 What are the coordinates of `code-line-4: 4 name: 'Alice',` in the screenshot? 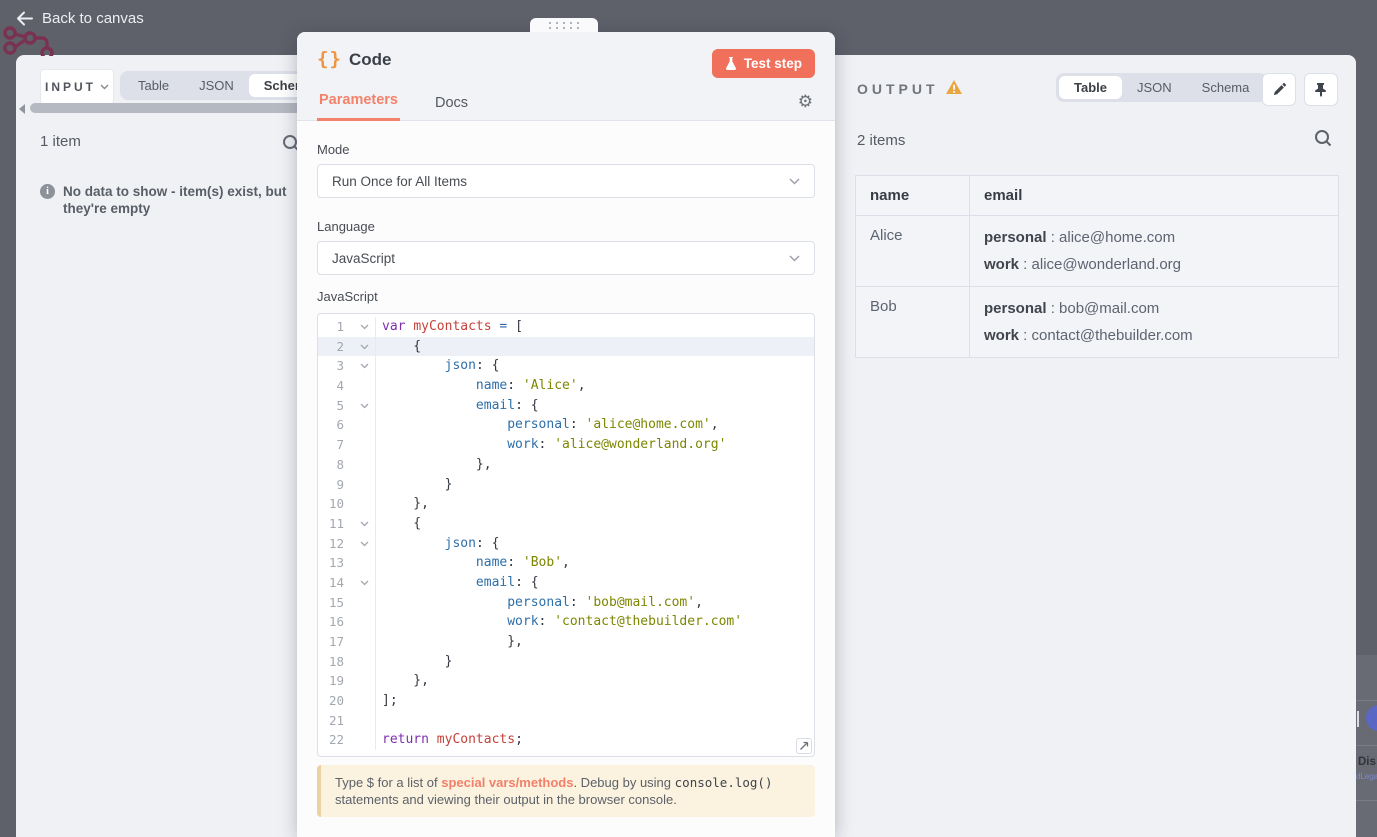 It's located at (566, 386).